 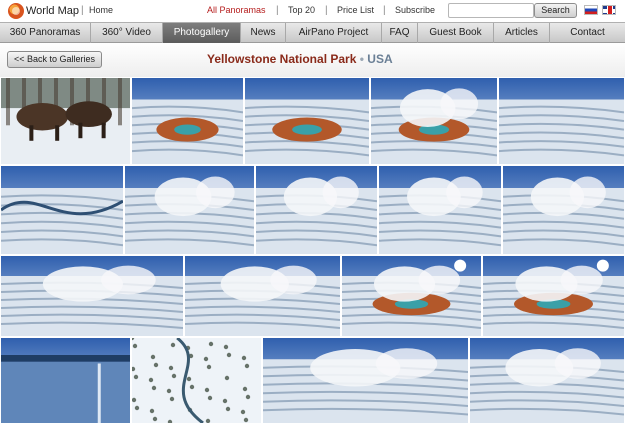 What do you see at coordinates (282, 59) in the screenshot?
I see `title-park: Yellowstone National Park` at bounding box center [282, 59].